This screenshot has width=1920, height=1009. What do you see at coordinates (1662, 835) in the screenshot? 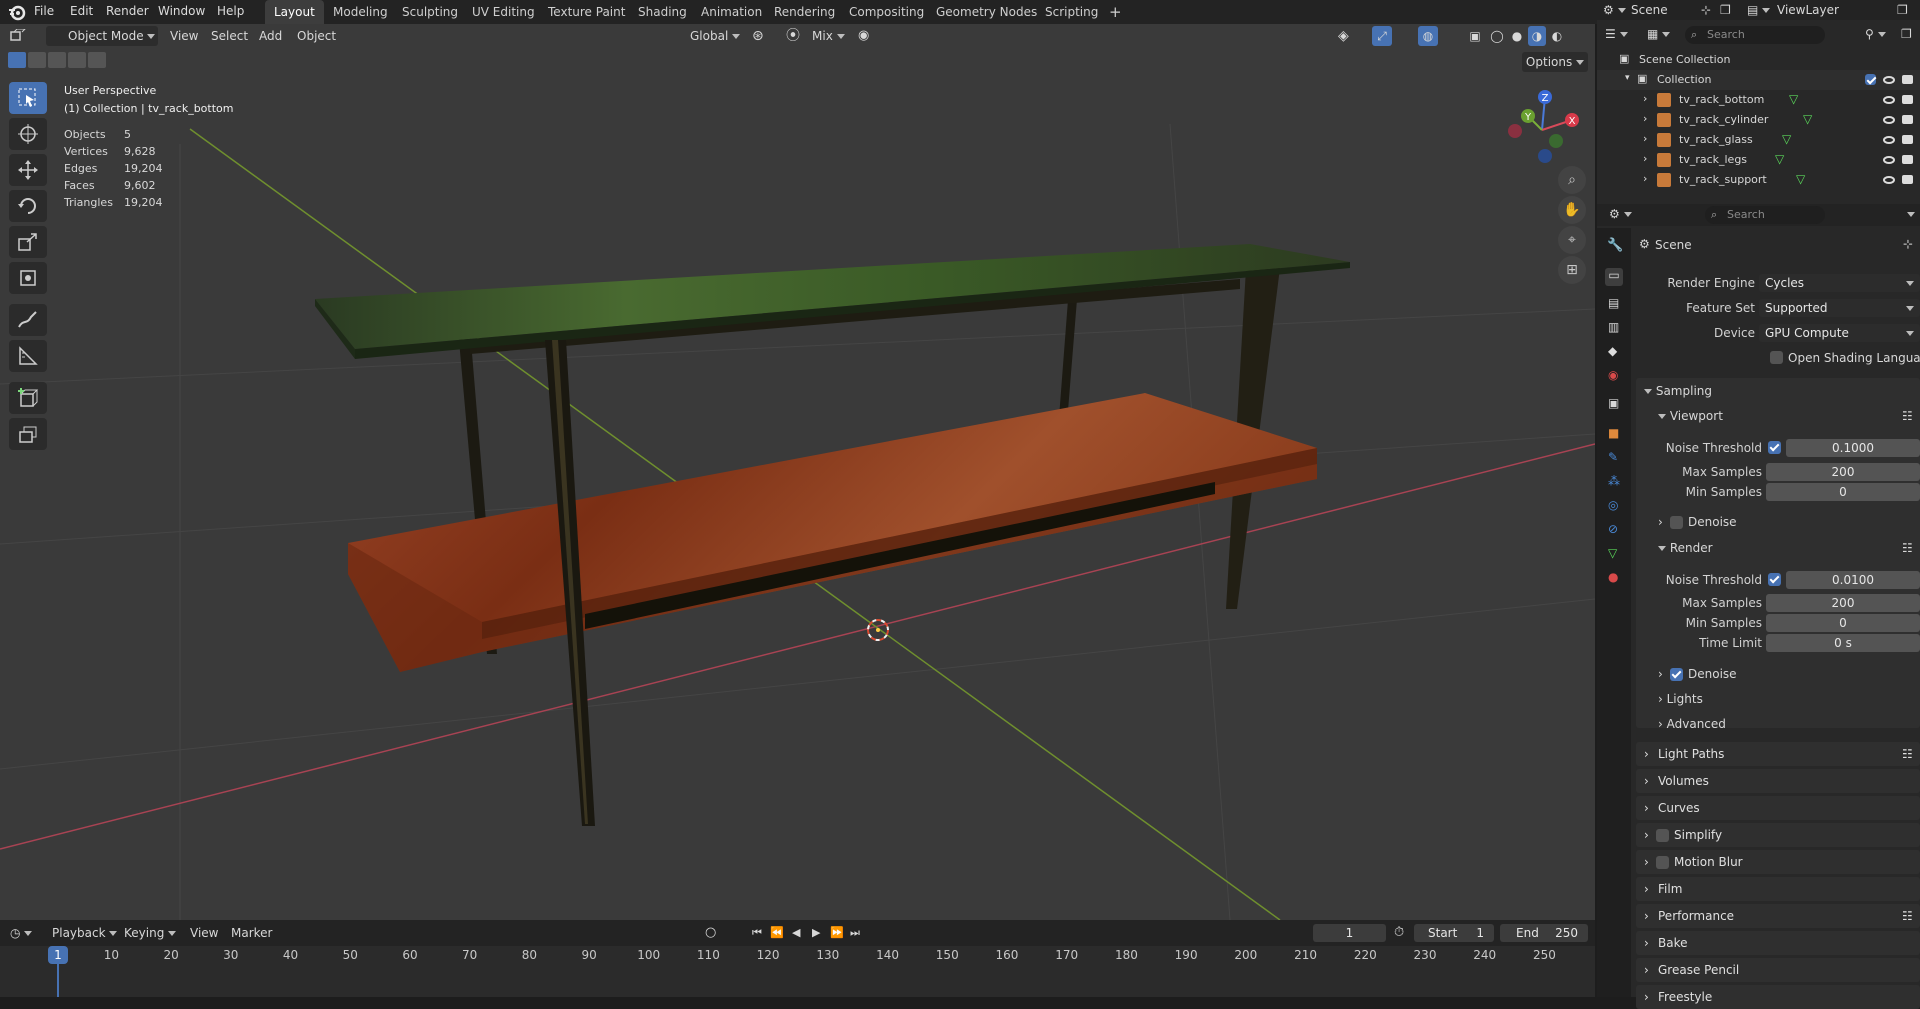
I see `section-checkbox` at bounding box center [1662, 835].